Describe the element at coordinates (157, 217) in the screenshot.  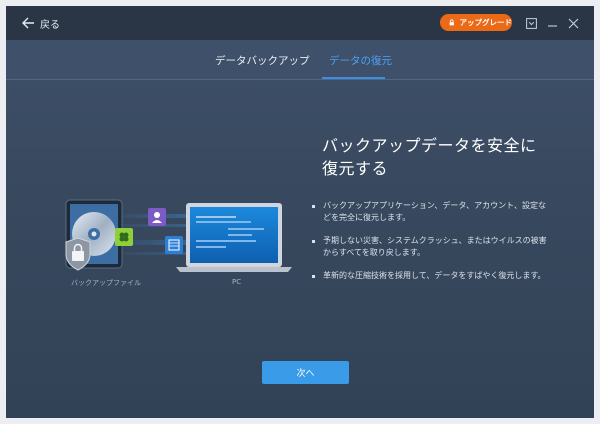
I see `user-file-icon` at that location.